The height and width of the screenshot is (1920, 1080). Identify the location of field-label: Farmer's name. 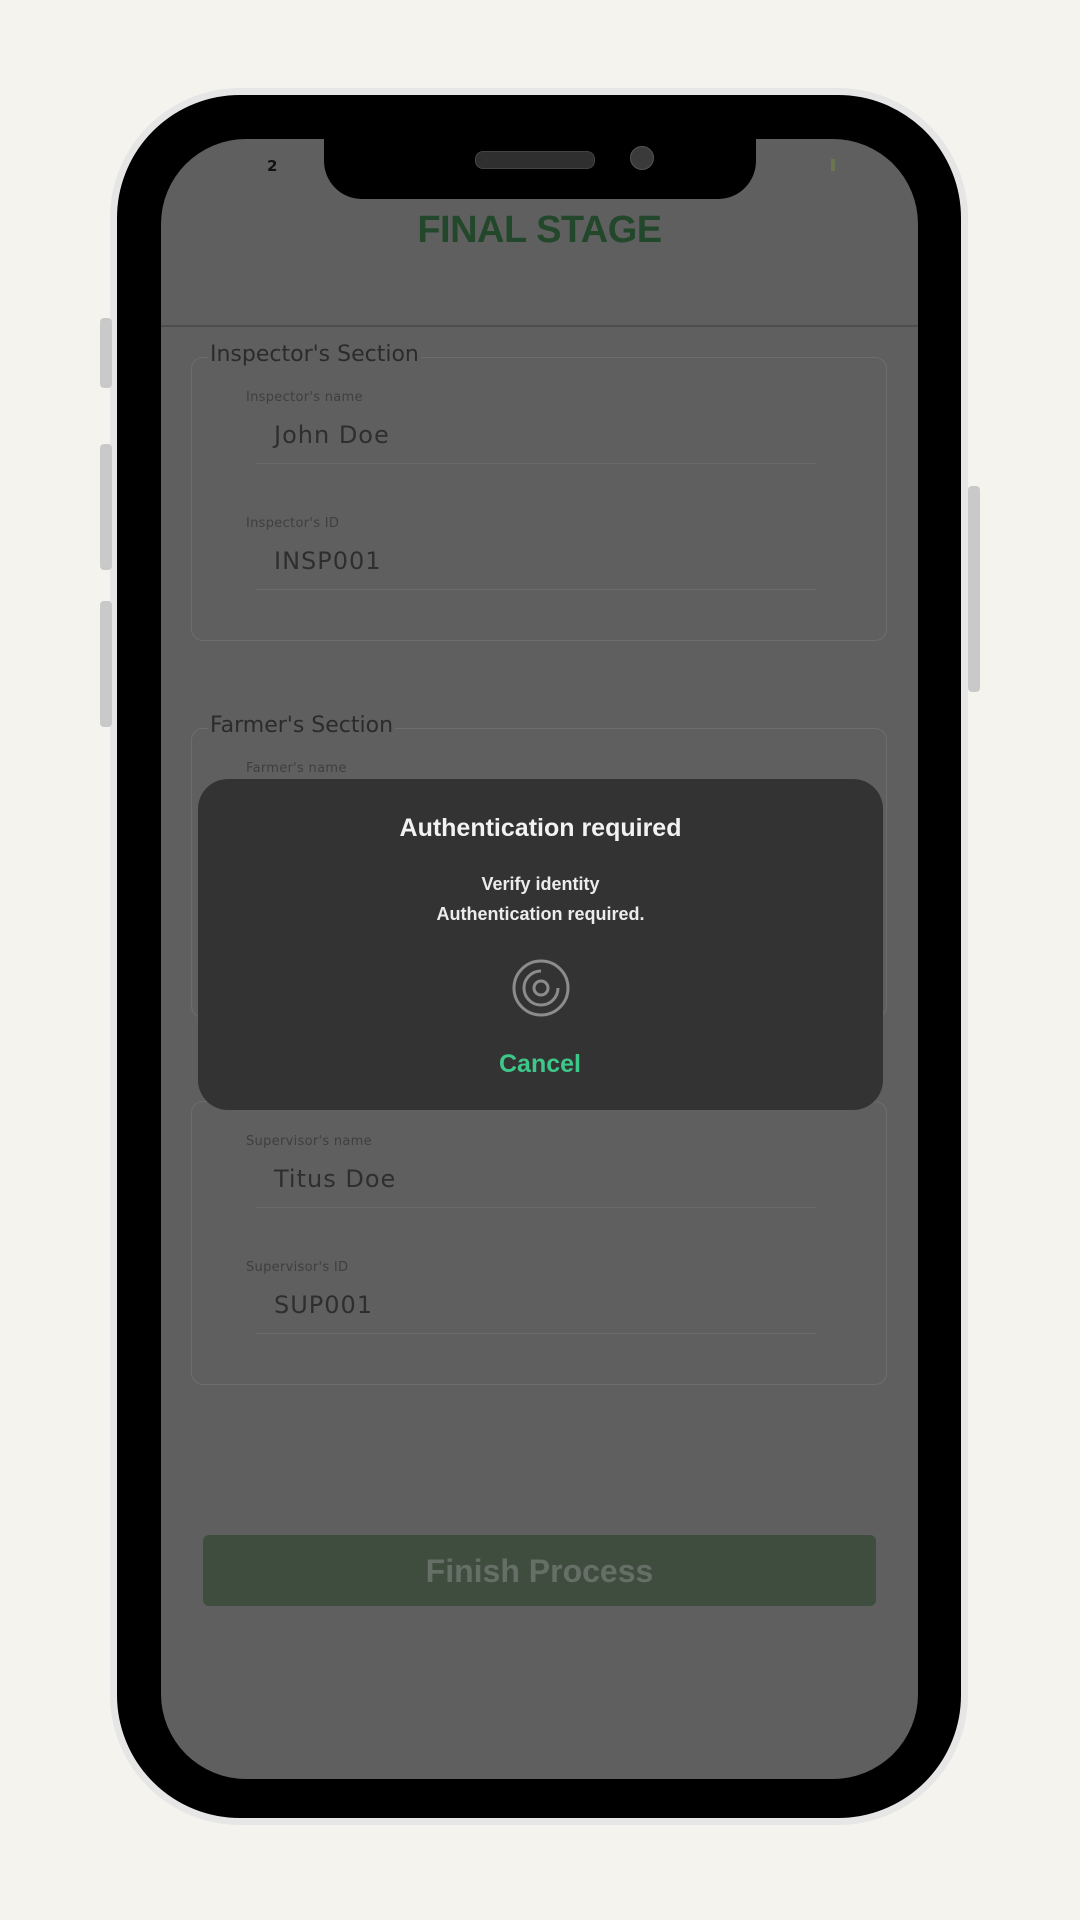
(296, 768).